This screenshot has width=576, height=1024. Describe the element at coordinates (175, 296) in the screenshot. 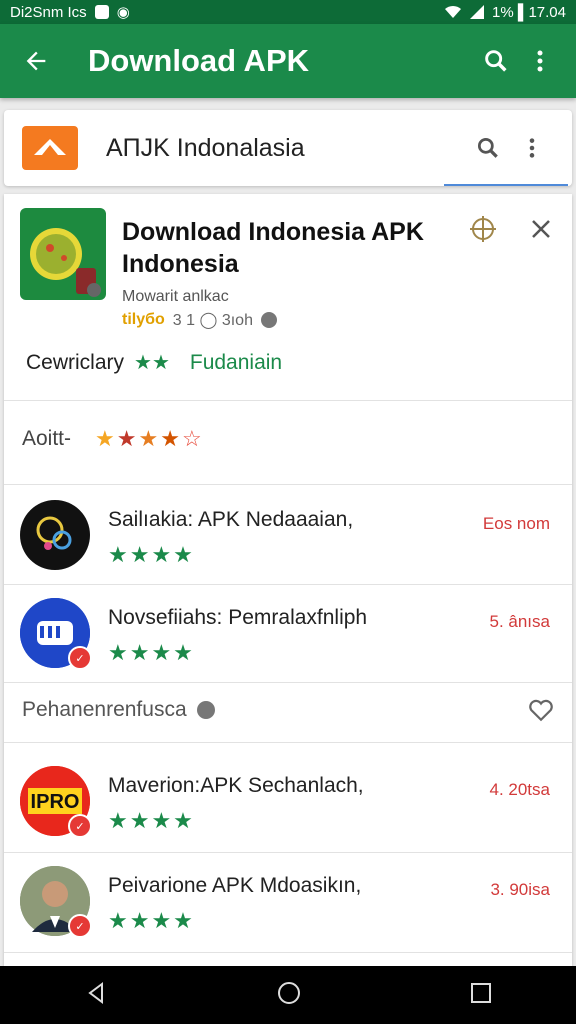

I see `app-subtitle: Mowarit anlkac` at that location.